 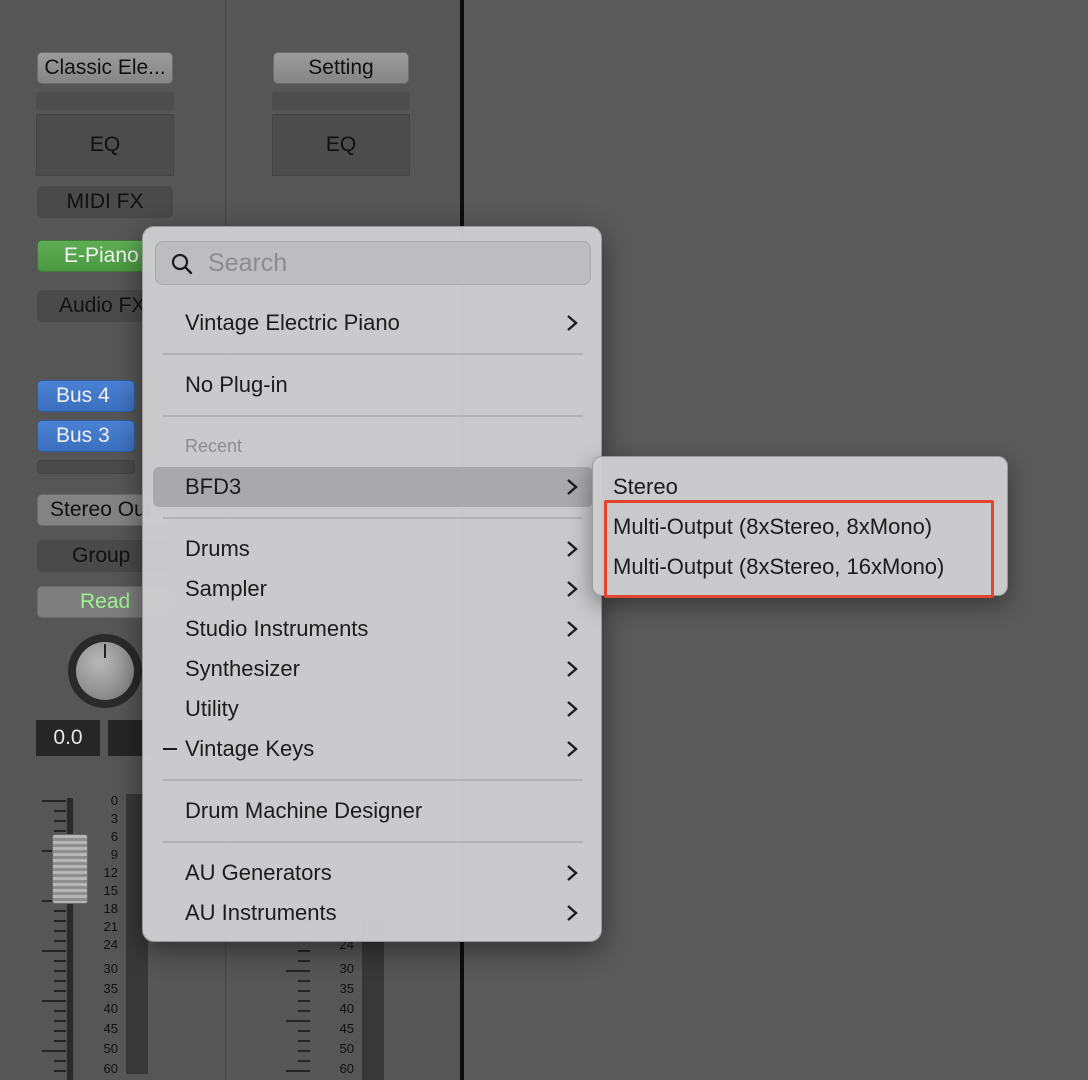 I want to click on menu-item-label: Vintage Electric Piano, so click(x=292, y=322).